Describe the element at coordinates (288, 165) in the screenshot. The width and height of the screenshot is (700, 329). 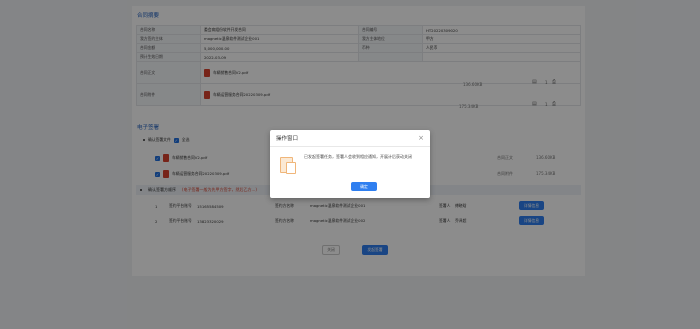
I see `document-illustration-icon` at that location.